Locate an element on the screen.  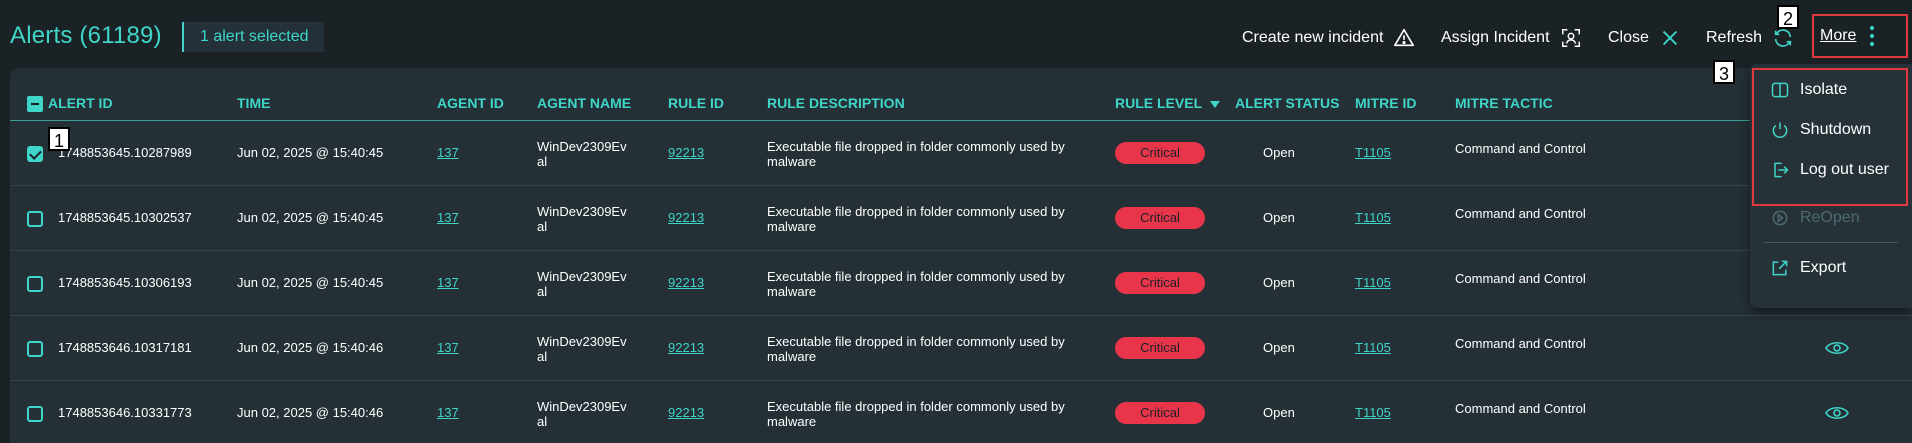
assign-incident-label: Assign Incident is located at coordinates (1495, 37).